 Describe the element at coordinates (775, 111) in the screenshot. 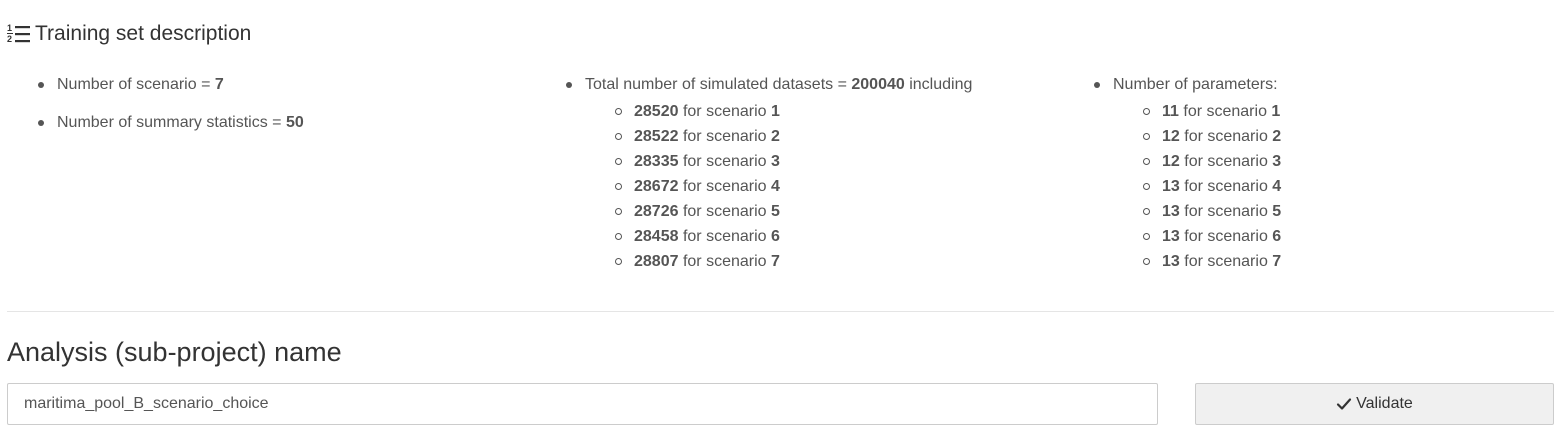

I see `dataset-scenario-number: 1` at that location.